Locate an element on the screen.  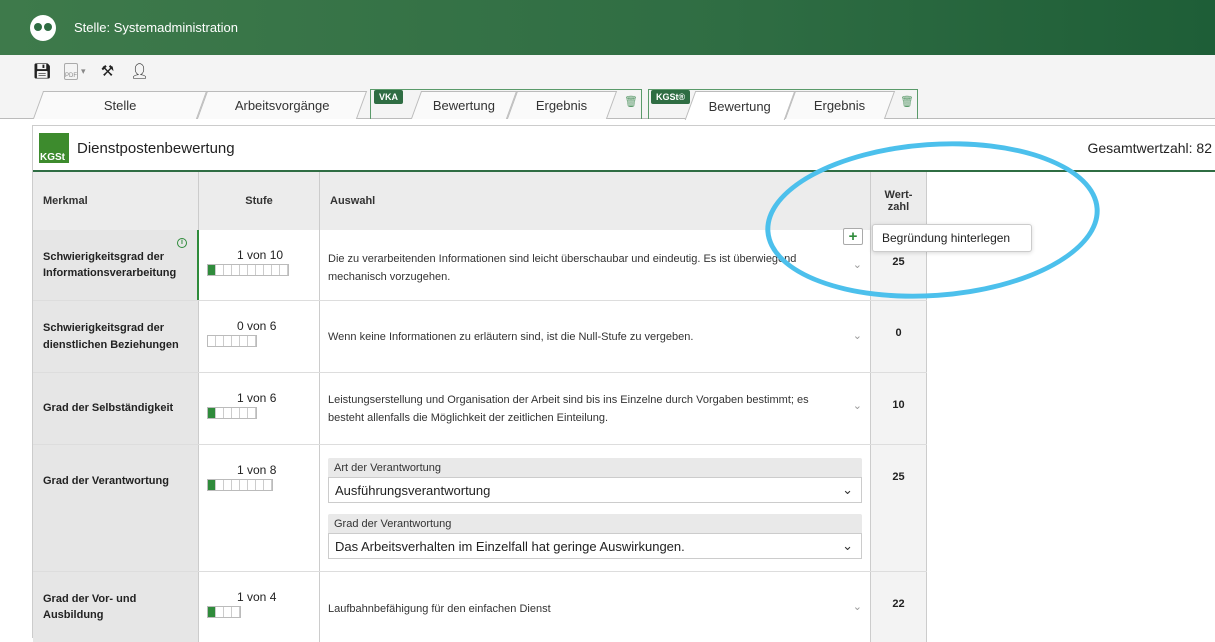
add-justification-button: + is located at coordinates (853, 236).